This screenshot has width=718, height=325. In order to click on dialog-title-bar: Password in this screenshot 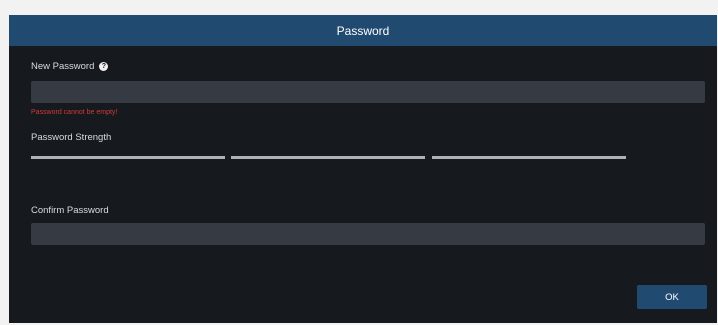, I will do `click(363, 30)`.